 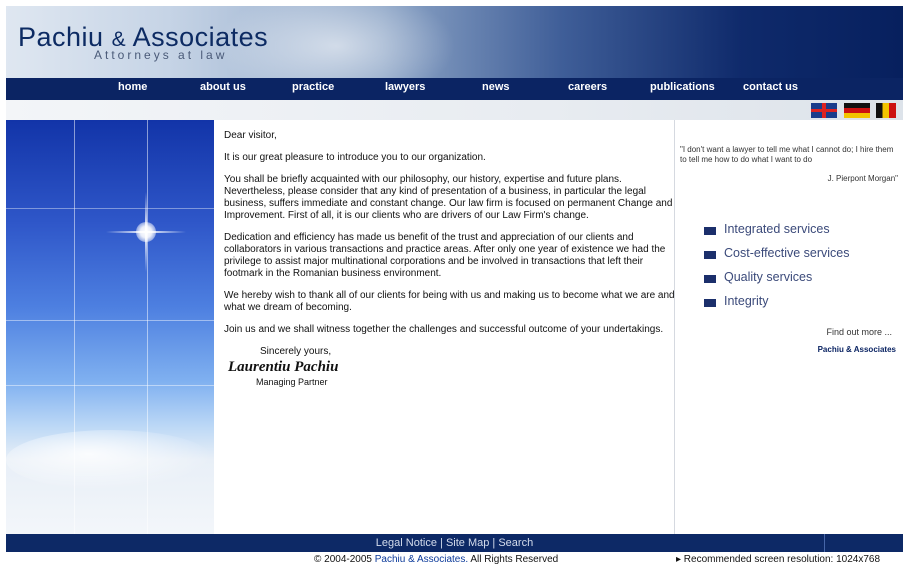 What do you see at coordinates (110, 460) in the screenshot?
I see `cloud-shape` at bounding box center [110, 460].